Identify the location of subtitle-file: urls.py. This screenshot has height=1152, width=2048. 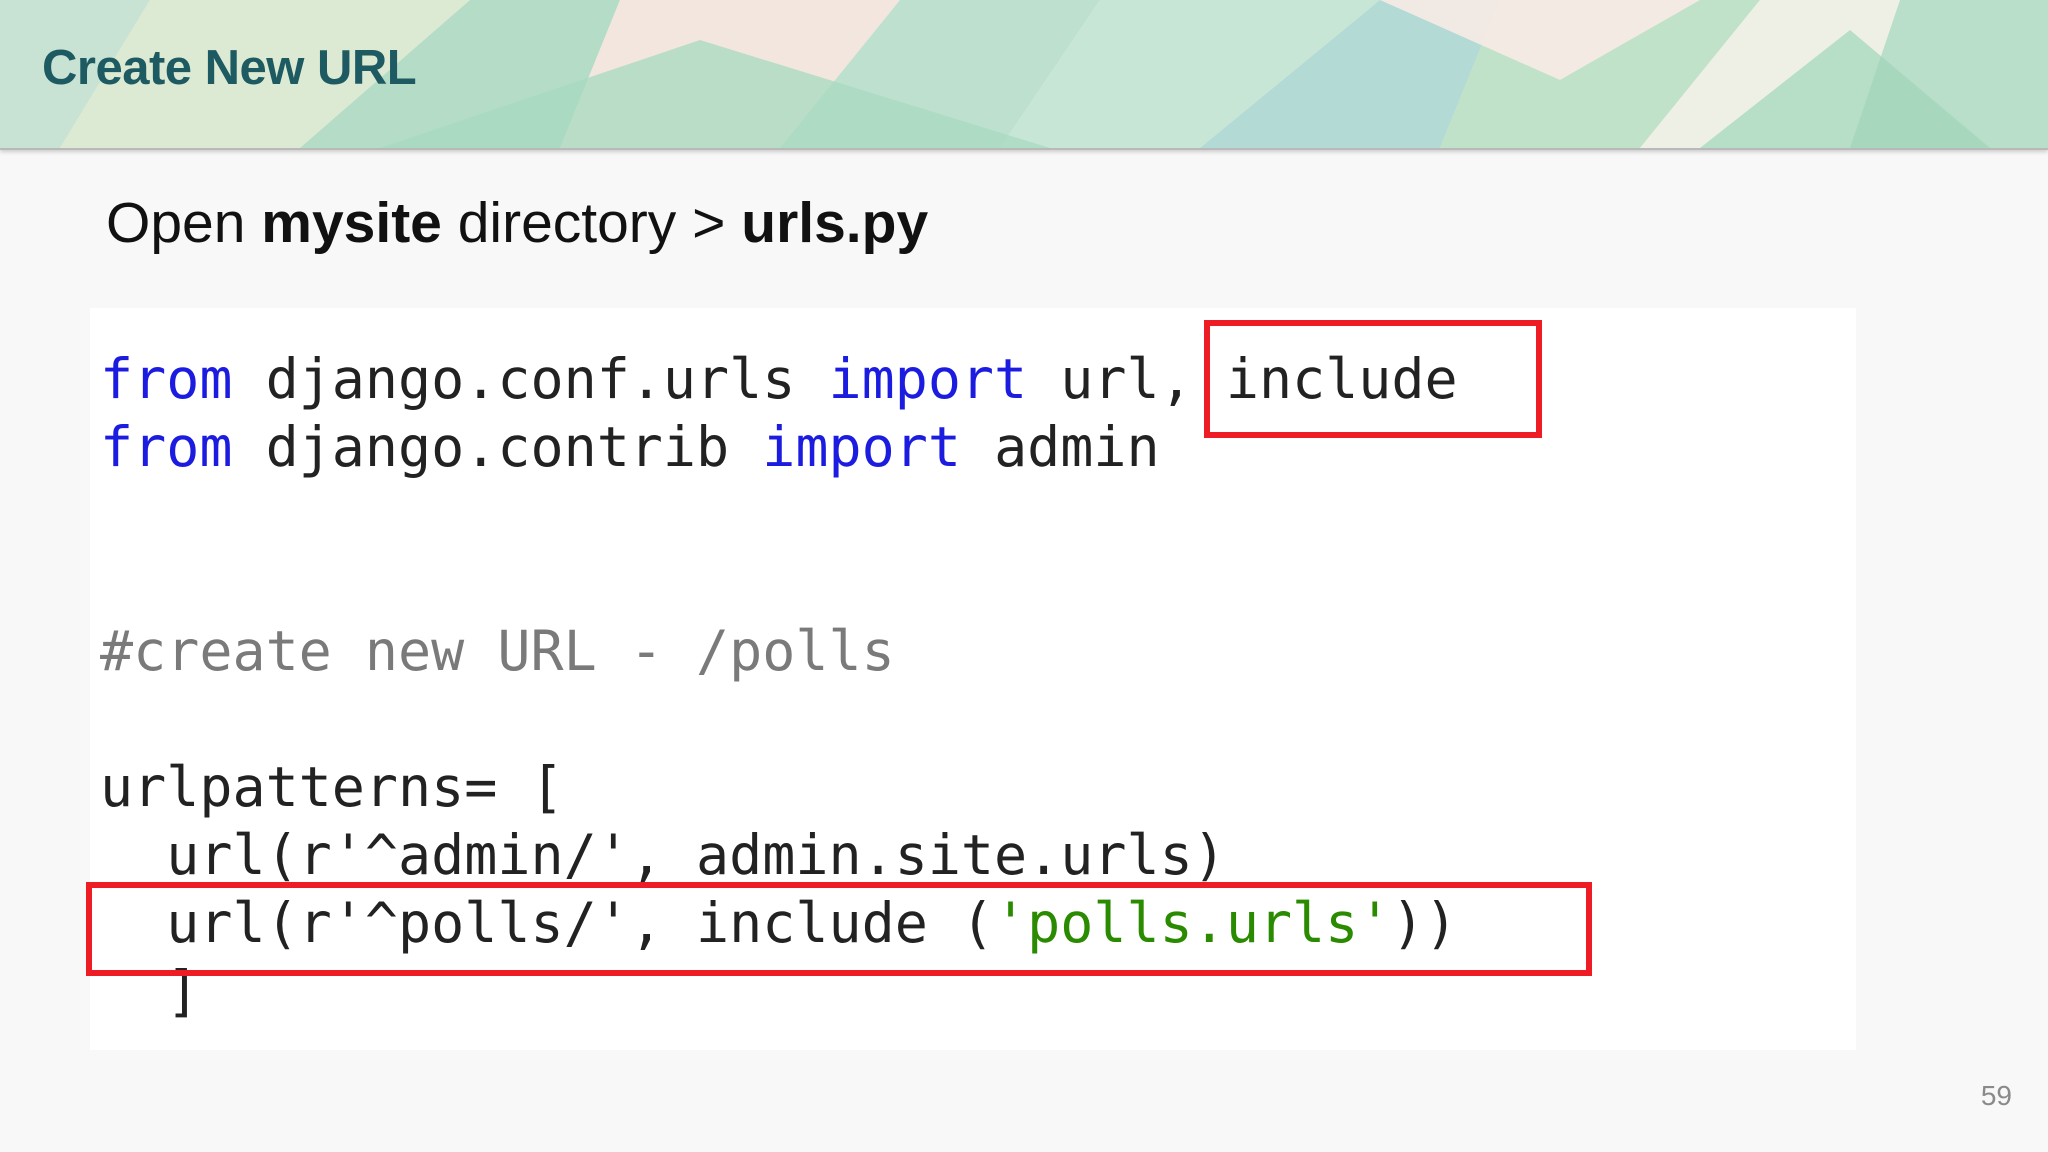
(835, 223).